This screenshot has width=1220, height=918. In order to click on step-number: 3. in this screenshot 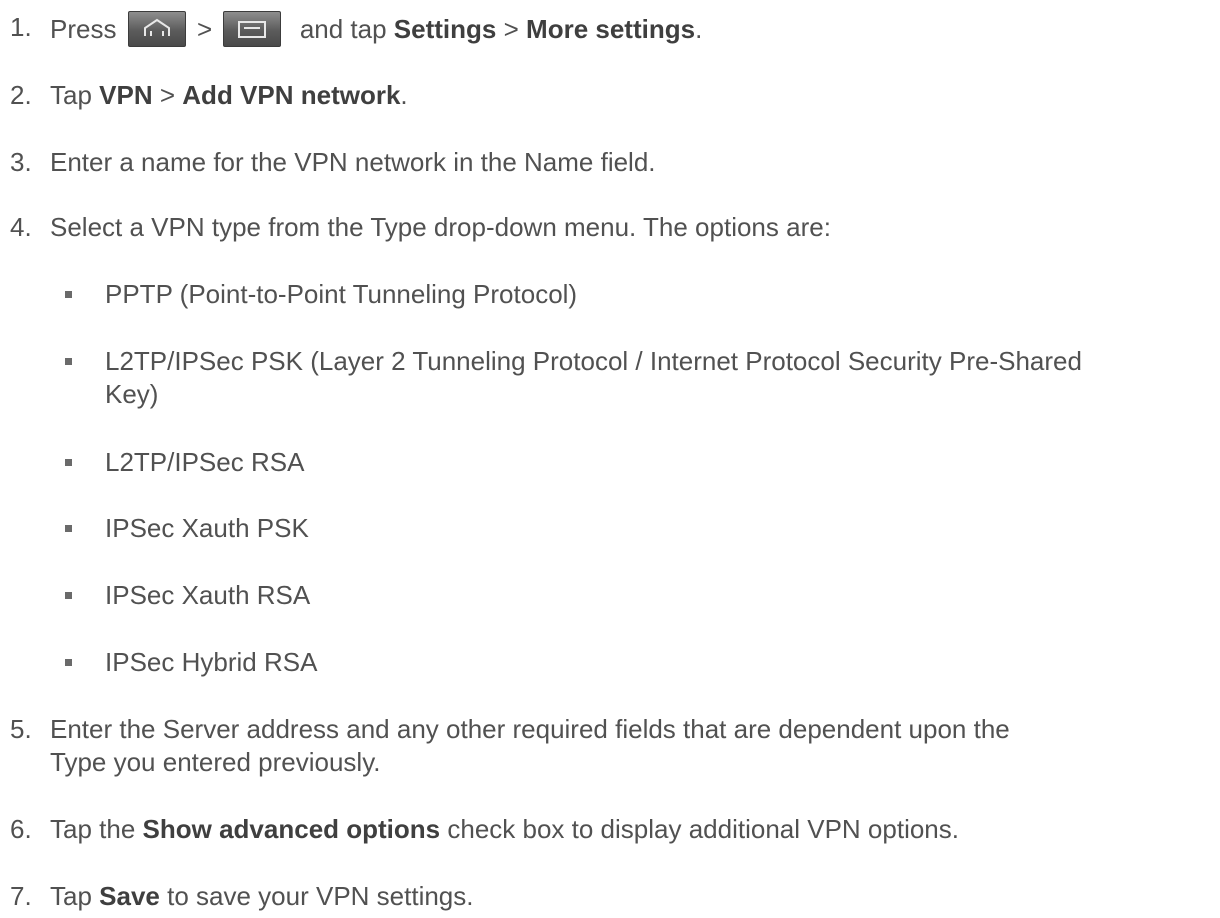, I will do `click(21, 162)`.